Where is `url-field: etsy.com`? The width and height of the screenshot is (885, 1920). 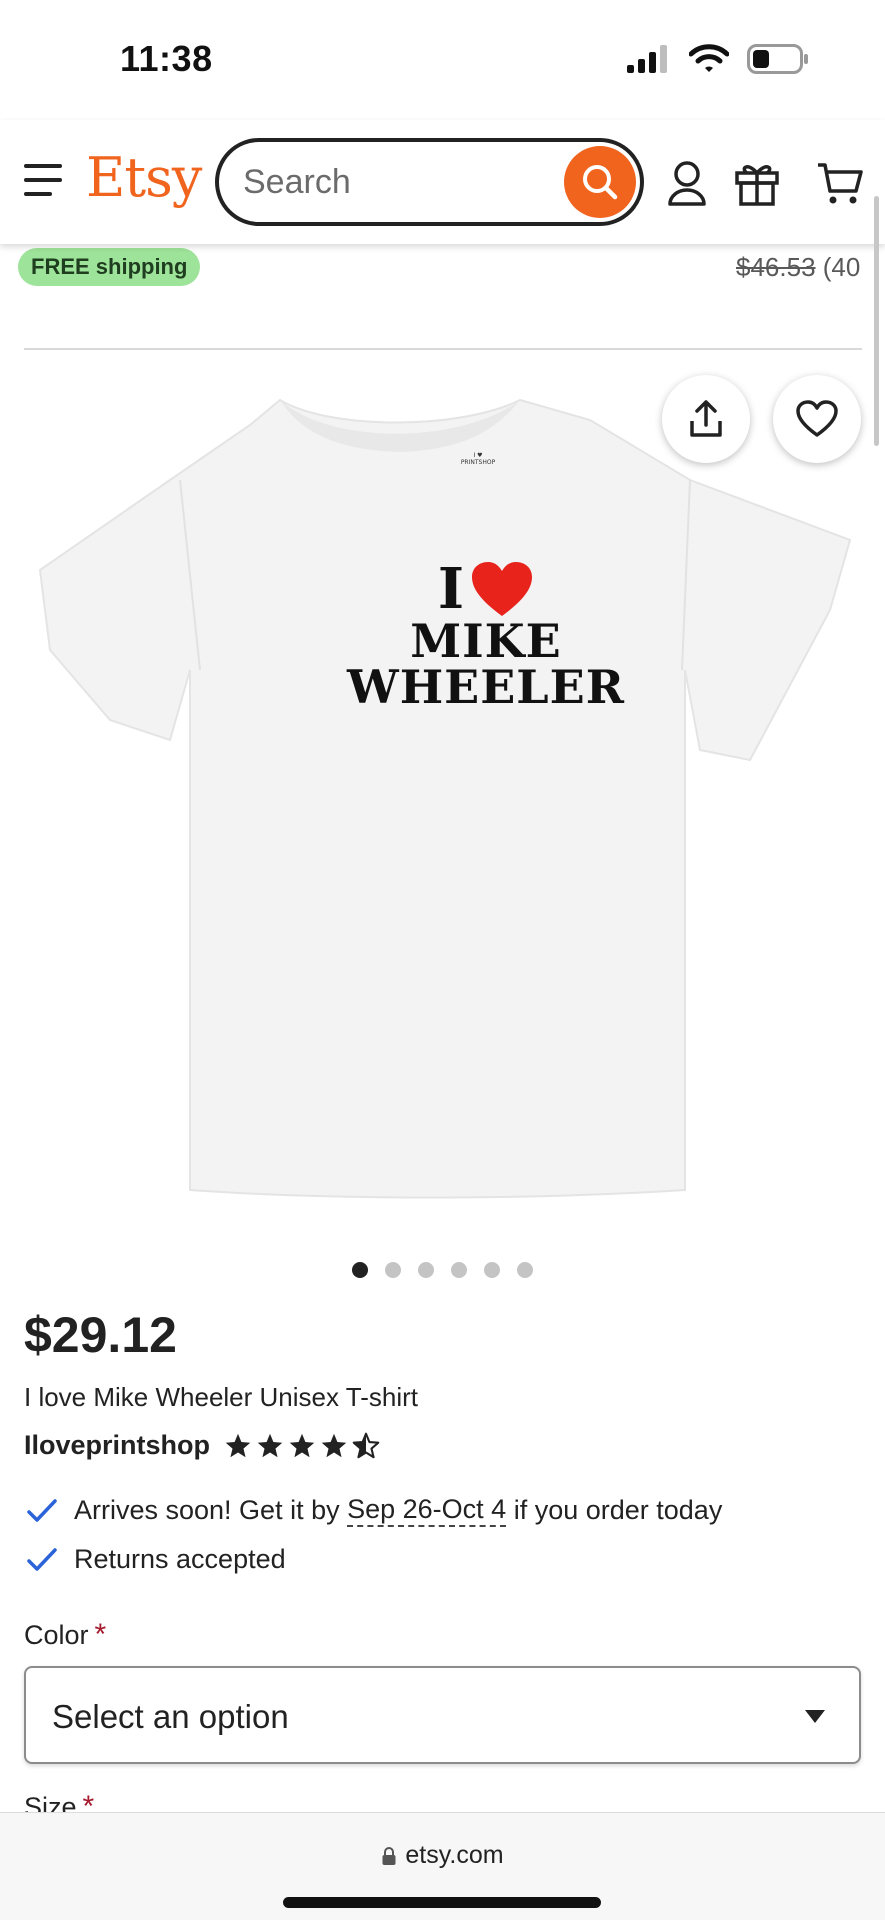
url-field: etsy.com is located at coordinates (442, 1855).